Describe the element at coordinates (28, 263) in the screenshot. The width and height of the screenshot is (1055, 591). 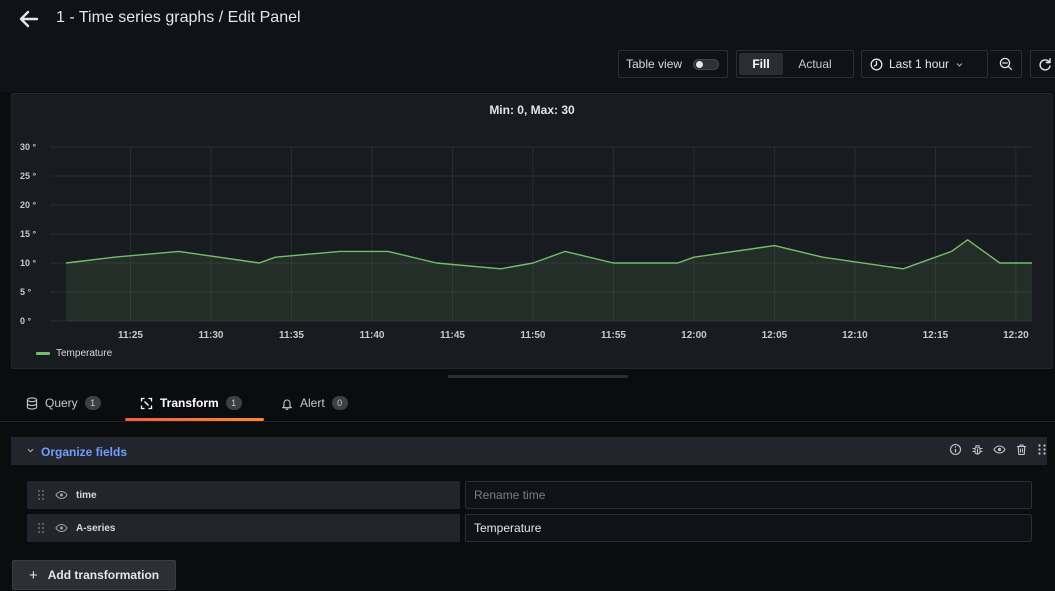
I see `y-tick-label: 10 °` at that location.